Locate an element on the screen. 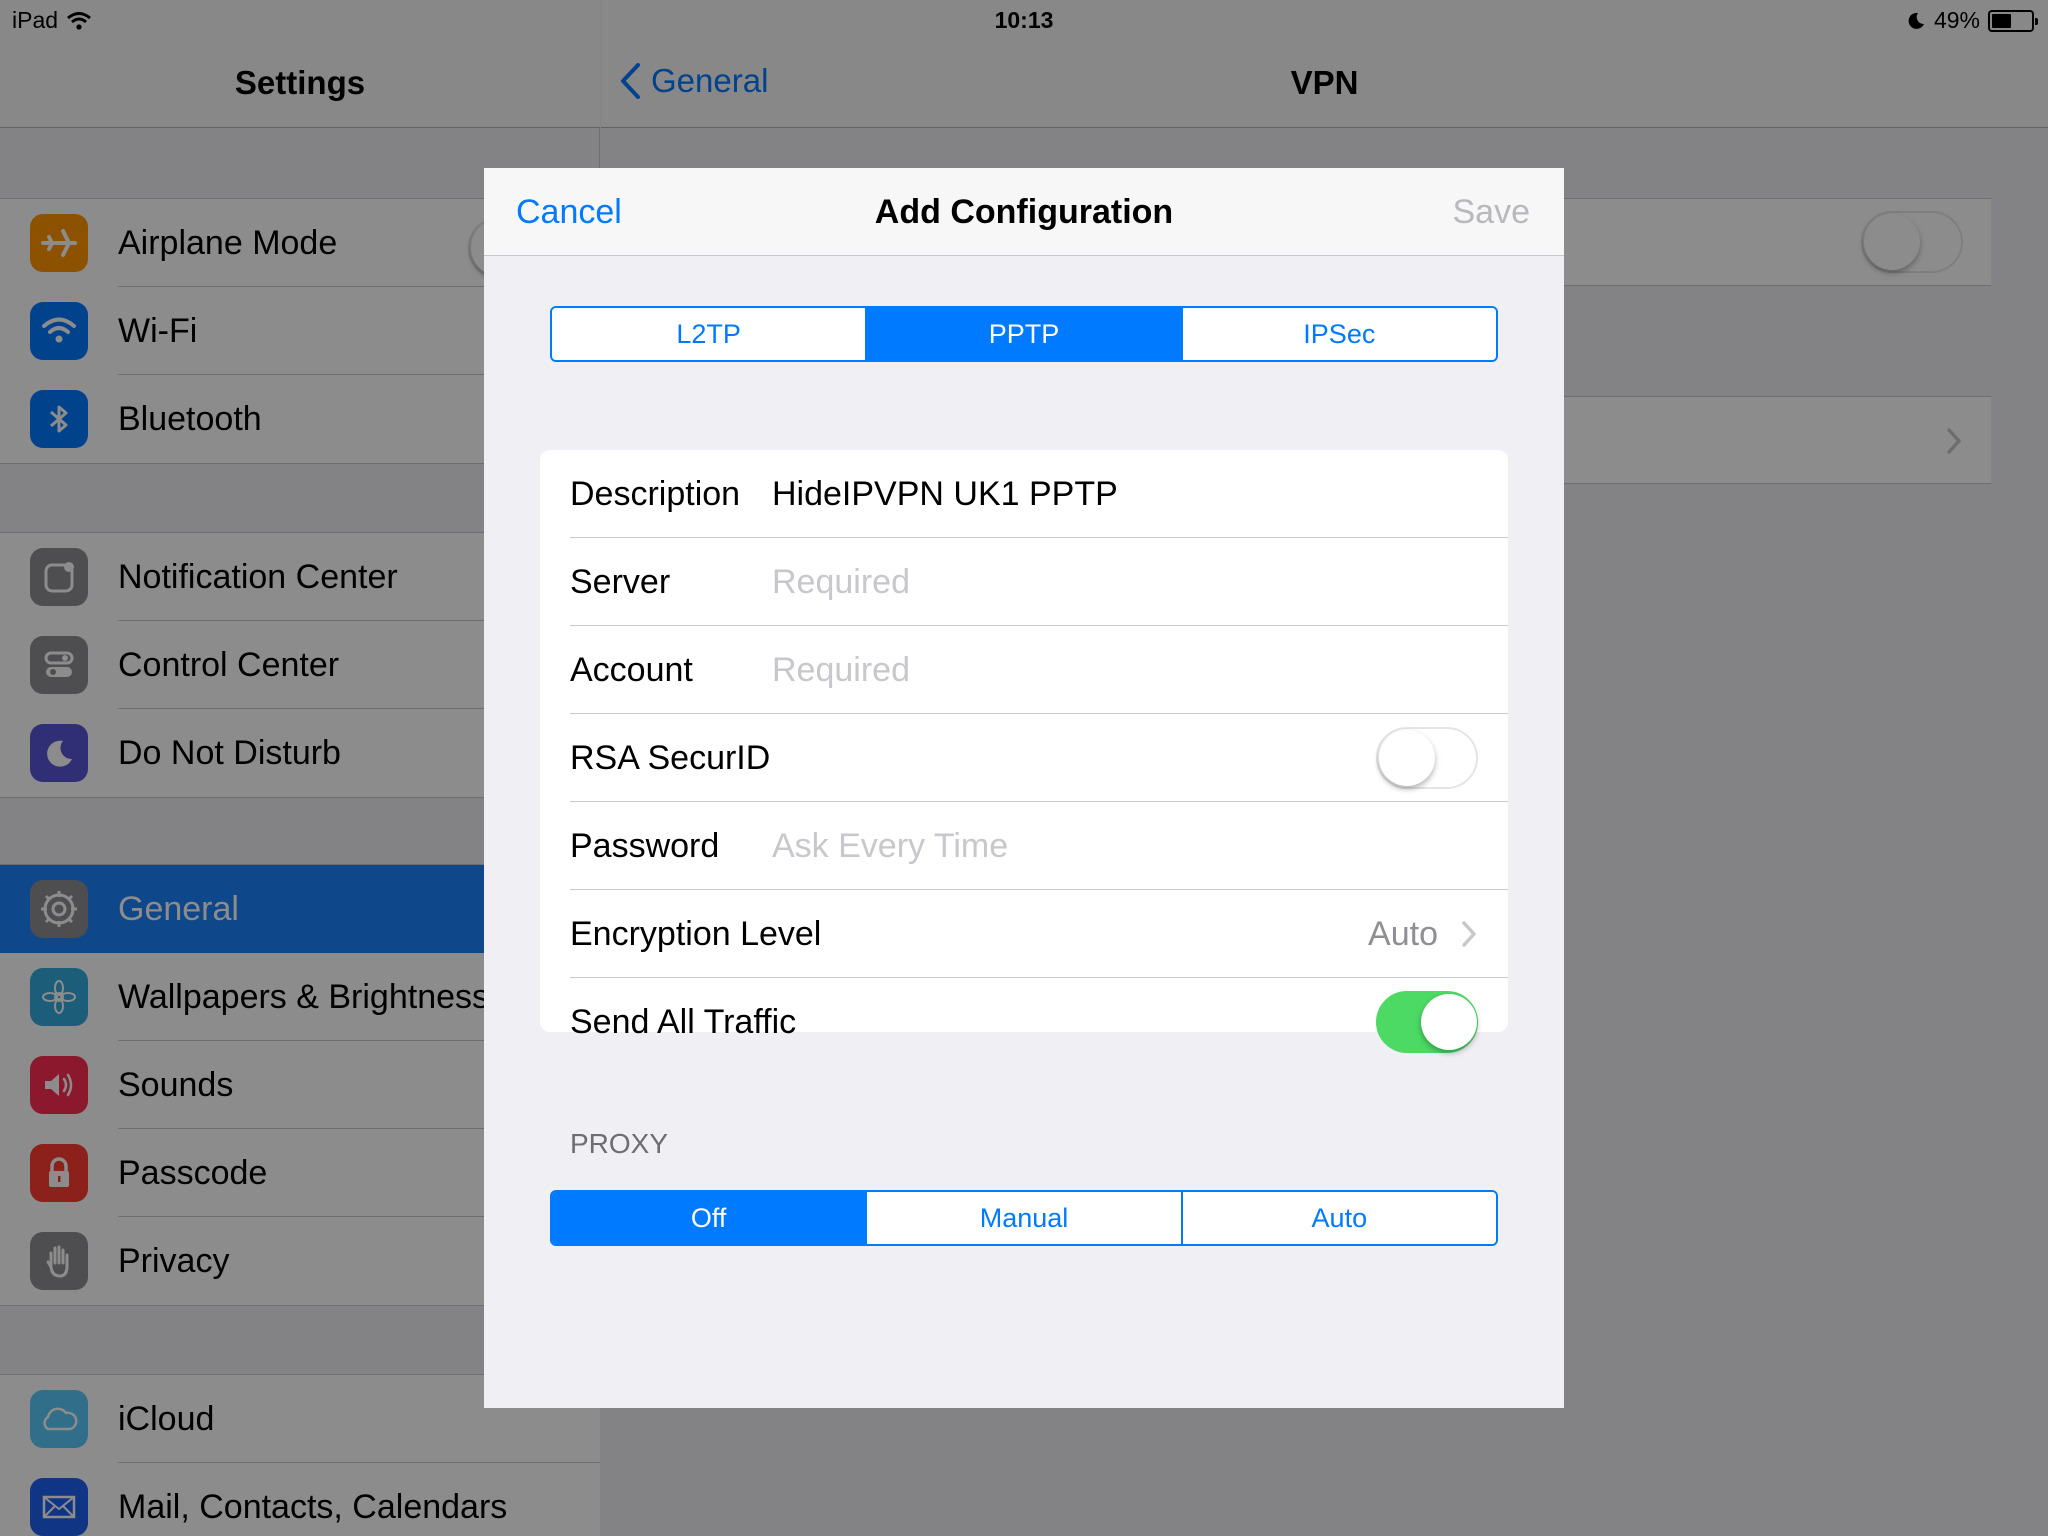 Image resolution: width=2048 pixels, height=1536 pixels. status-time: 10:13 is located at coordinates (1024, 20).